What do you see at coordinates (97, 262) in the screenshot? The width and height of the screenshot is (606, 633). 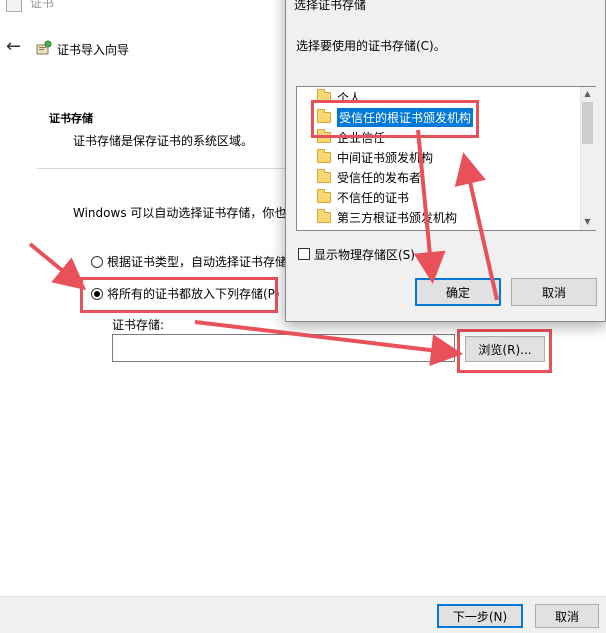 I see `radio-auto-select` at bounding box center [97, 262].